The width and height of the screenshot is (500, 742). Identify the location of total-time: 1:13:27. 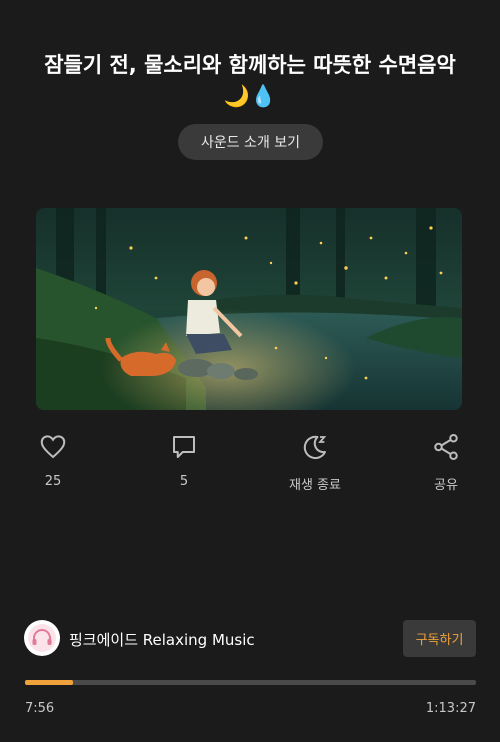
(450, 708).